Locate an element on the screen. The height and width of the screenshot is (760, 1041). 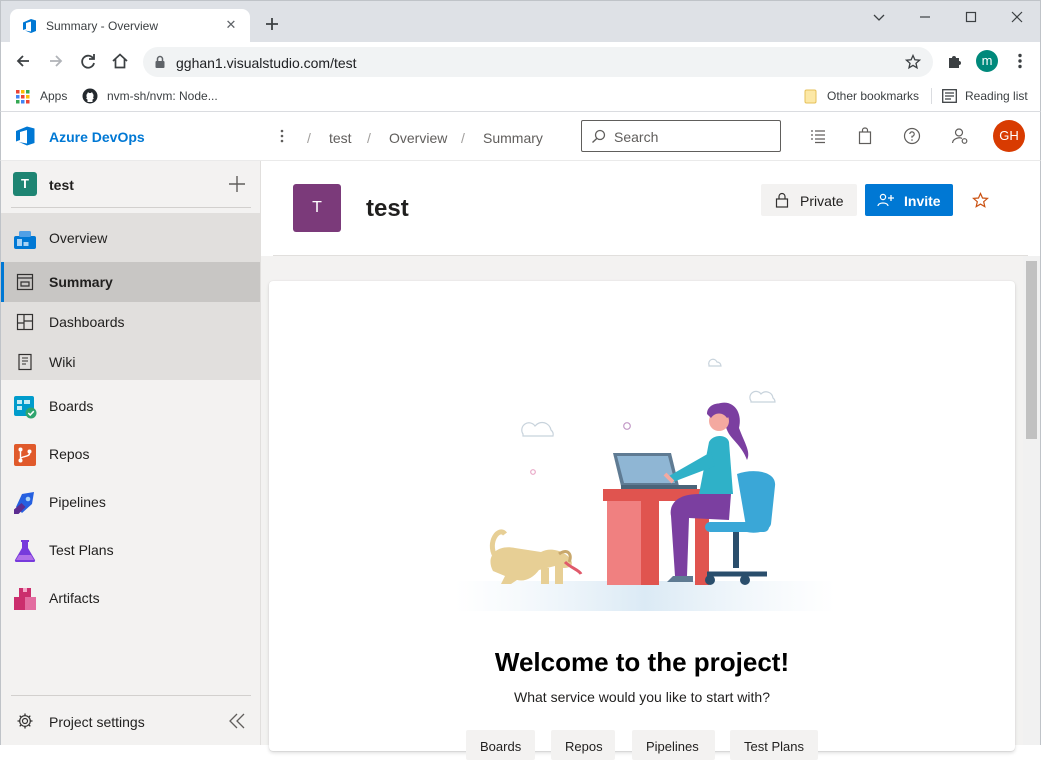
service-button-test-plans: Test Plans is located at coordinates (774, 745).